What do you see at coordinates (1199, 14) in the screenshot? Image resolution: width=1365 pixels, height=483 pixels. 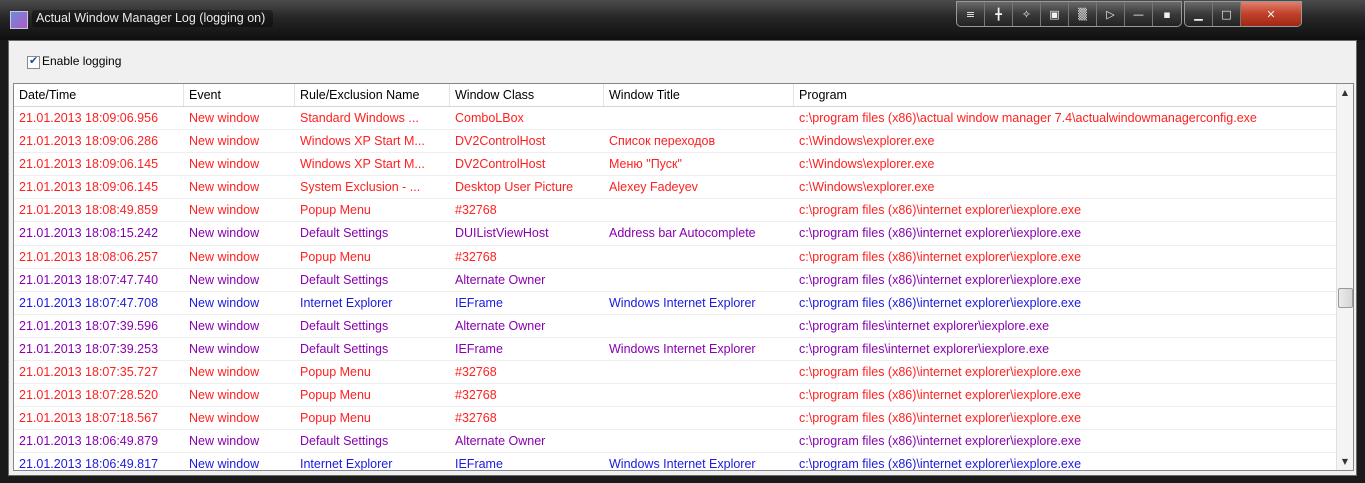 I see `minimize-icon: ▁` at bounding box center [1199, 14].